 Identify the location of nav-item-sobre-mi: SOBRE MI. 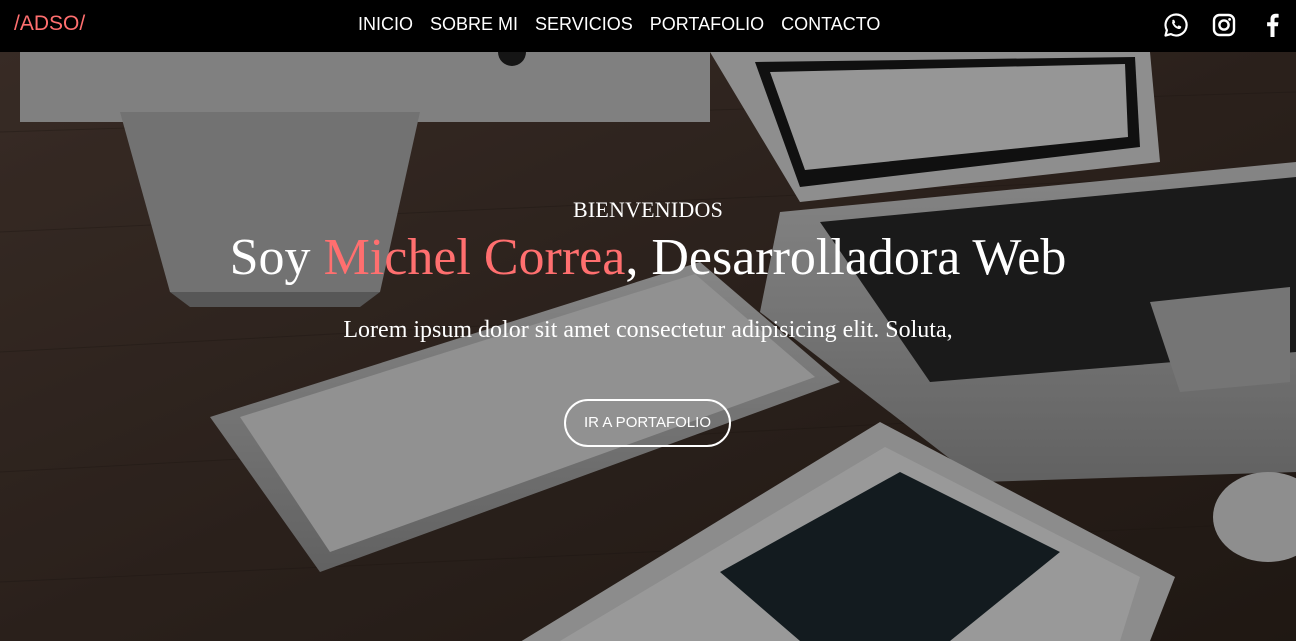
(474, 24).